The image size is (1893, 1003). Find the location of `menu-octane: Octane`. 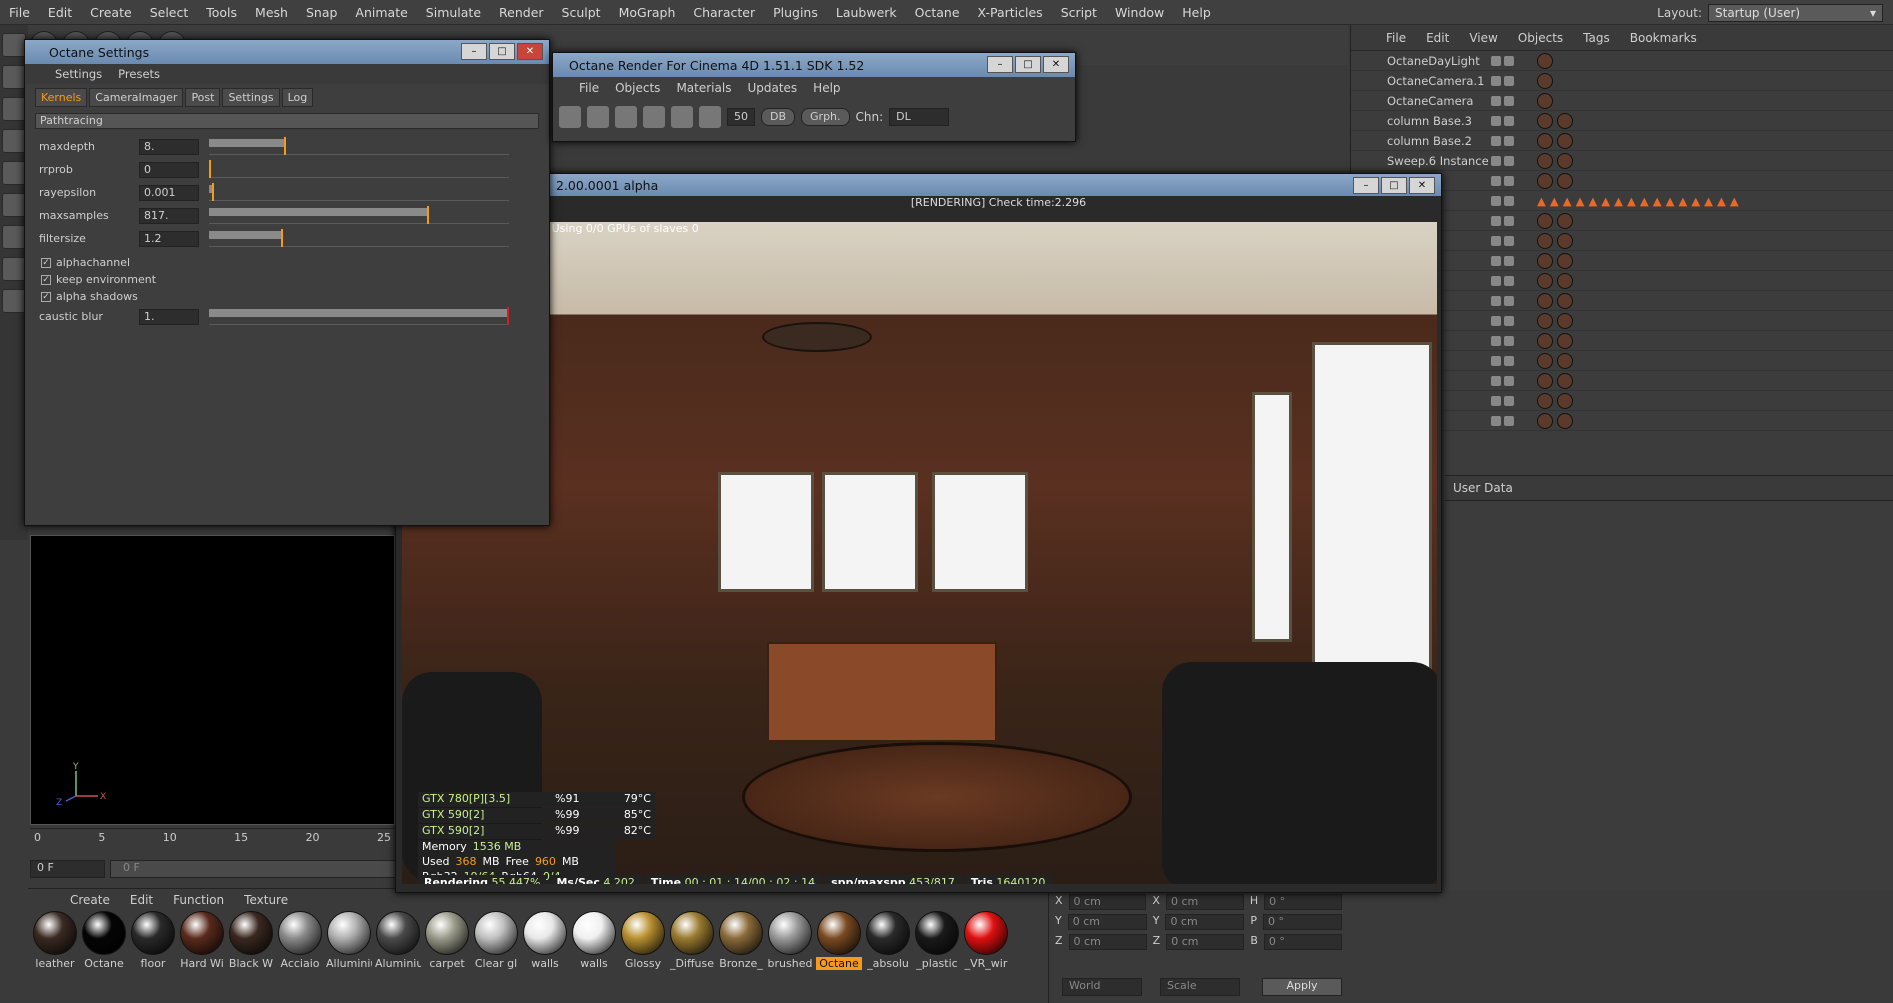

menu-octane: Octane is located at coordinates (937, 12).